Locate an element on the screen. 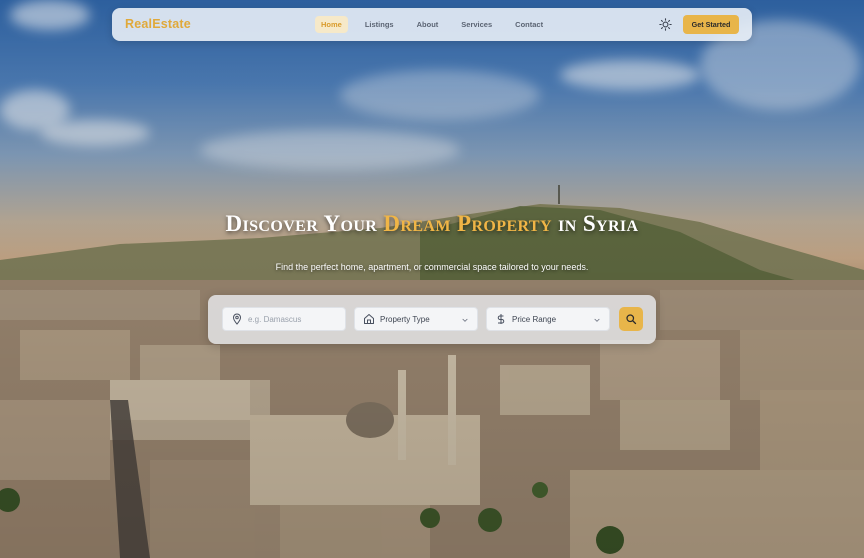 The width and height of the screenshot is (864, 558). nav-link-about: About is located at coordinates (428, 24).